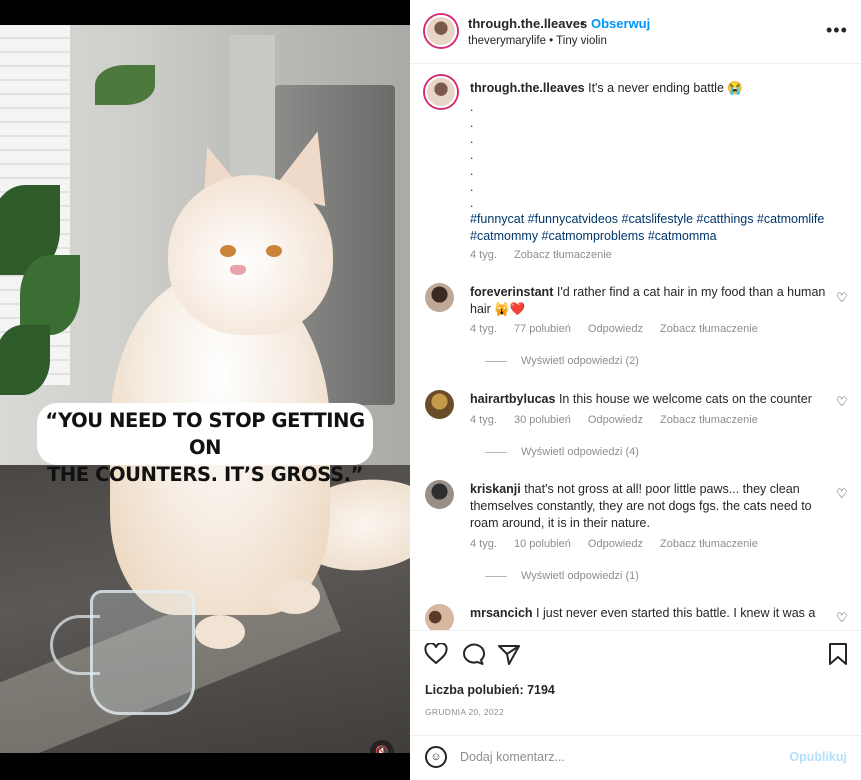 The image size is (861, 780). I want to click on heart-outline-icon, so click(436, 656).